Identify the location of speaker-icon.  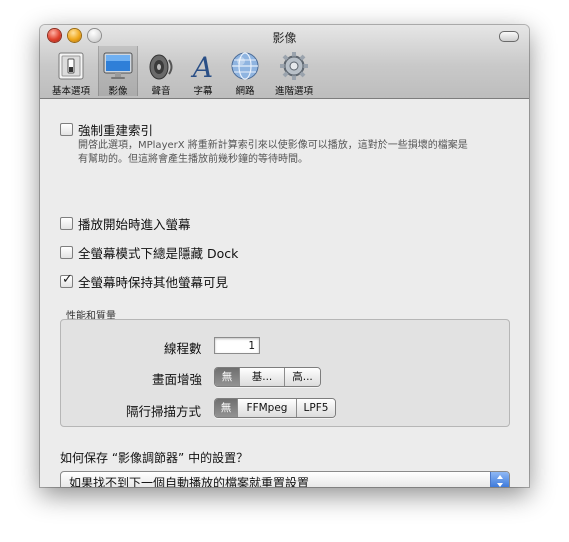
(161, 67).